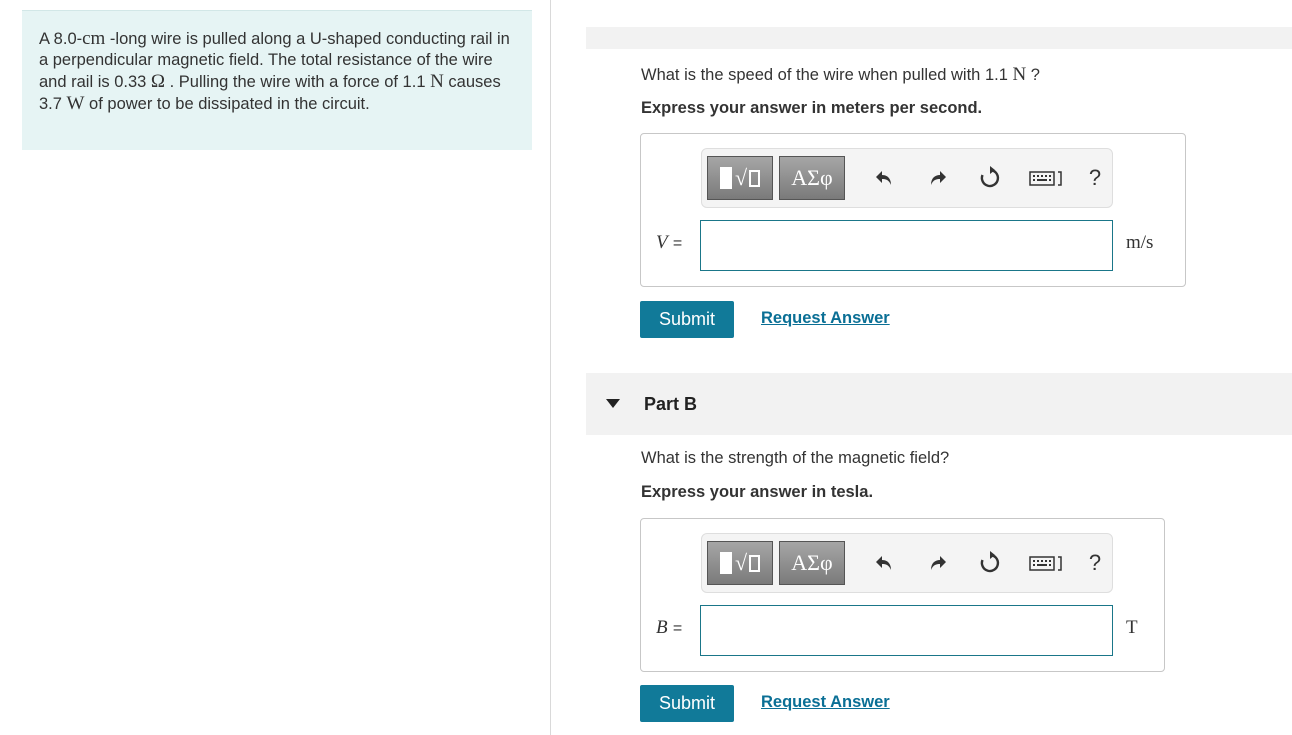 The width and height of the screenshot is (1292, 735). What do you see at coordinates (669, 628) in the screenshot?
I see `part-b-variable-label: B =` at bounding box center [669, 628].